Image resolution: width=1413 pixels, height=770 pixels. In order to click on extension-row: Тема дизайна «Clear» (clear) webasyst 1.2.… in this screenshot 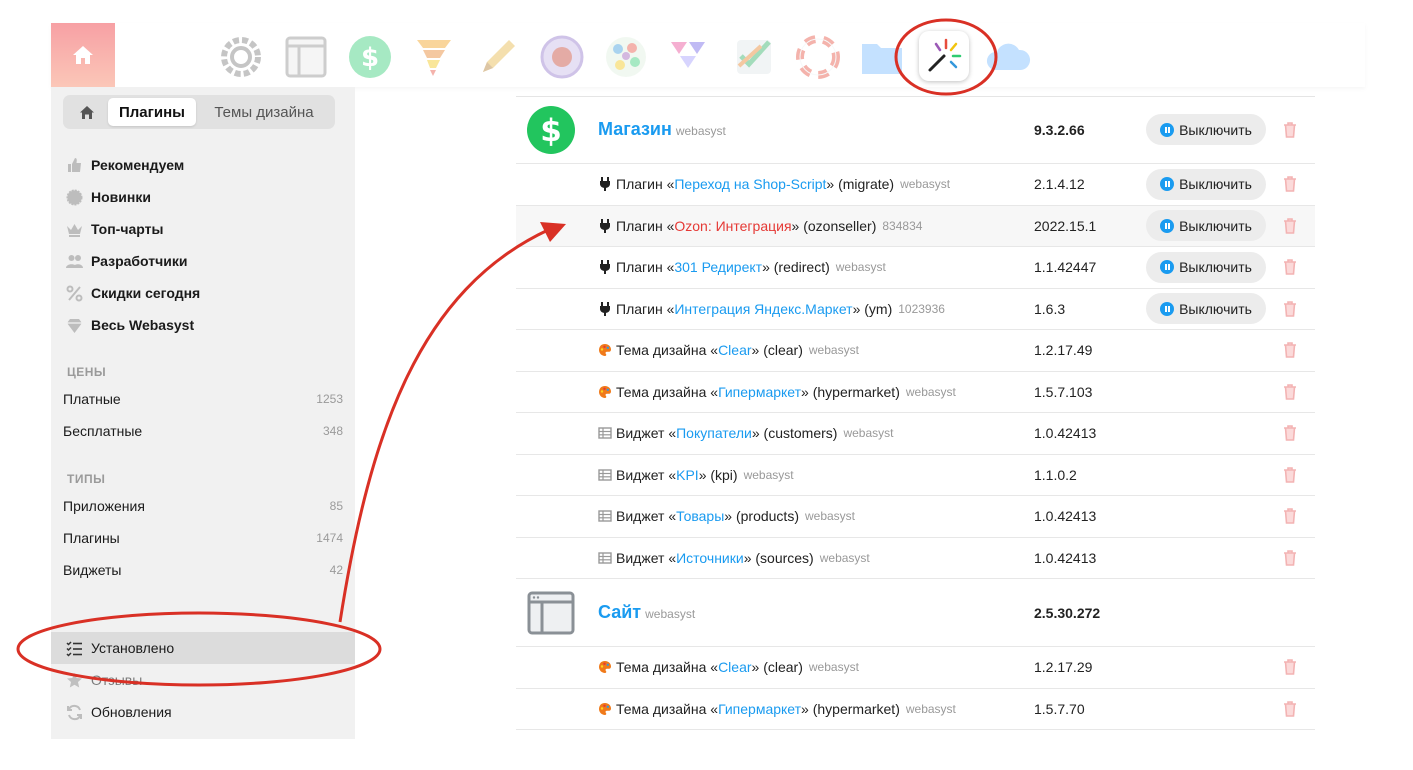, I will do `click(915, 668)`.